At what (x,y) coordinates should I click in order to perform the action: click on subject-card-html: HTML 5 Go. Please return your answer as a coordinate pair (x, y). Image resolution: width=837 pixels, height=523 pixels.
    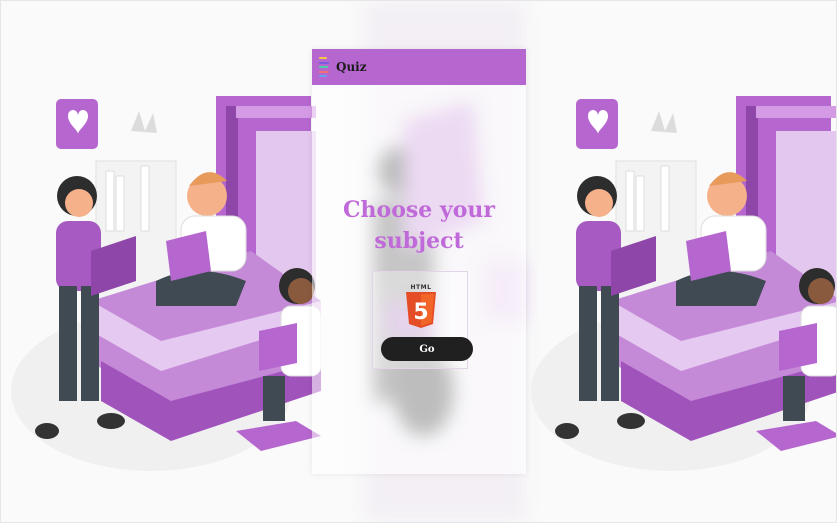
    Looking at the image, I should click on (422, 320).